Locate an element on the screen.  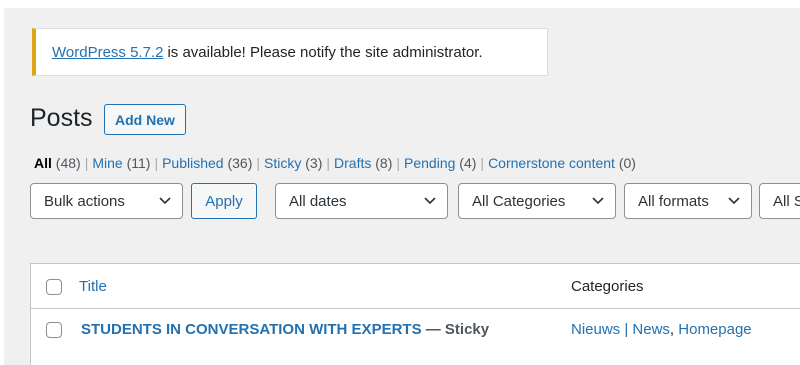
bulk-actions-select: Bulk actions is located at coordinates (106, 201).